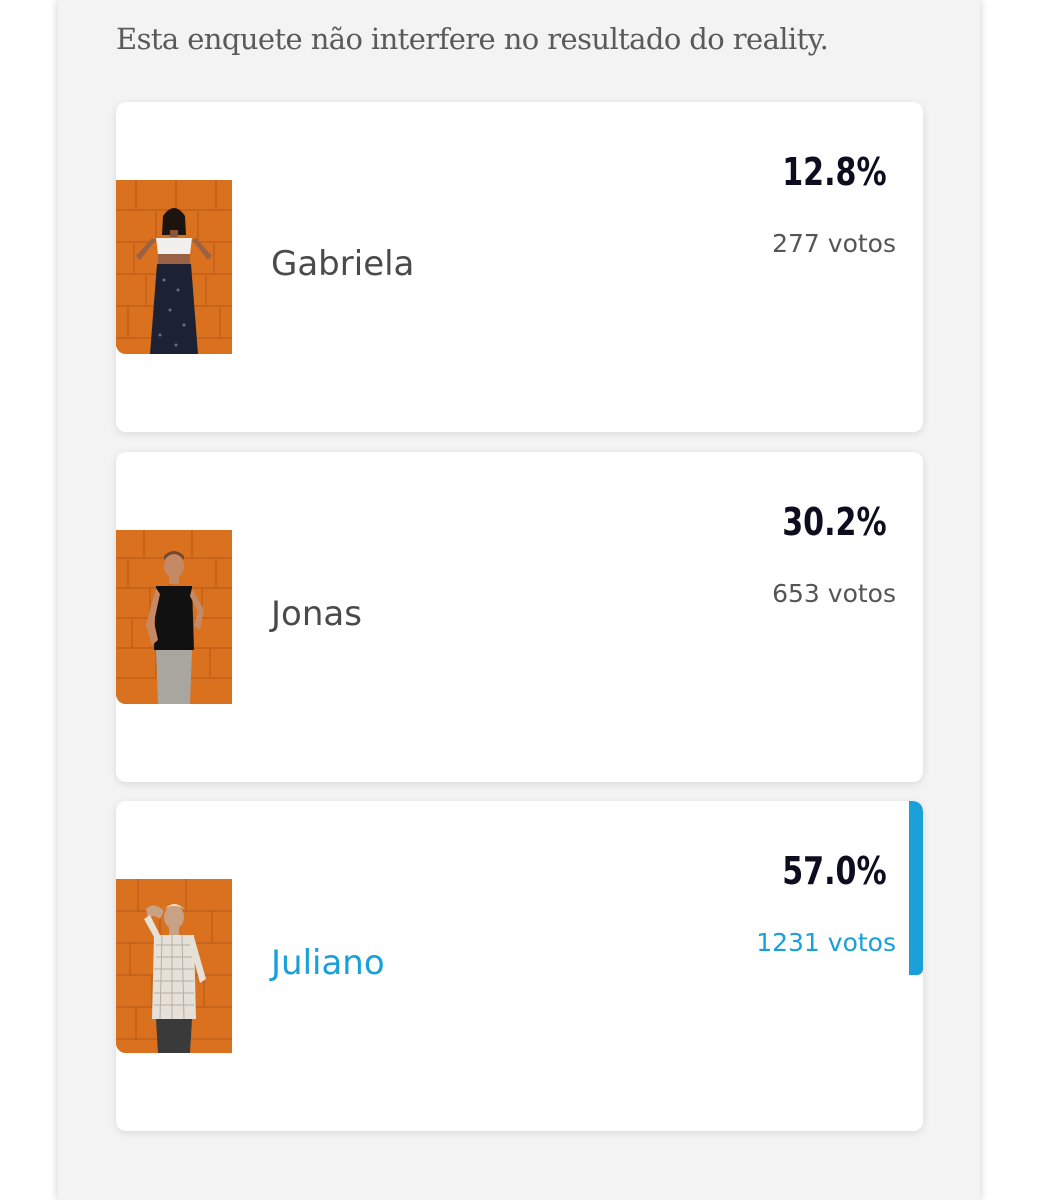  Describe the element at coordinates (343, 264) in the screenshot. I see `candidate-name: Gabriela` at that location.